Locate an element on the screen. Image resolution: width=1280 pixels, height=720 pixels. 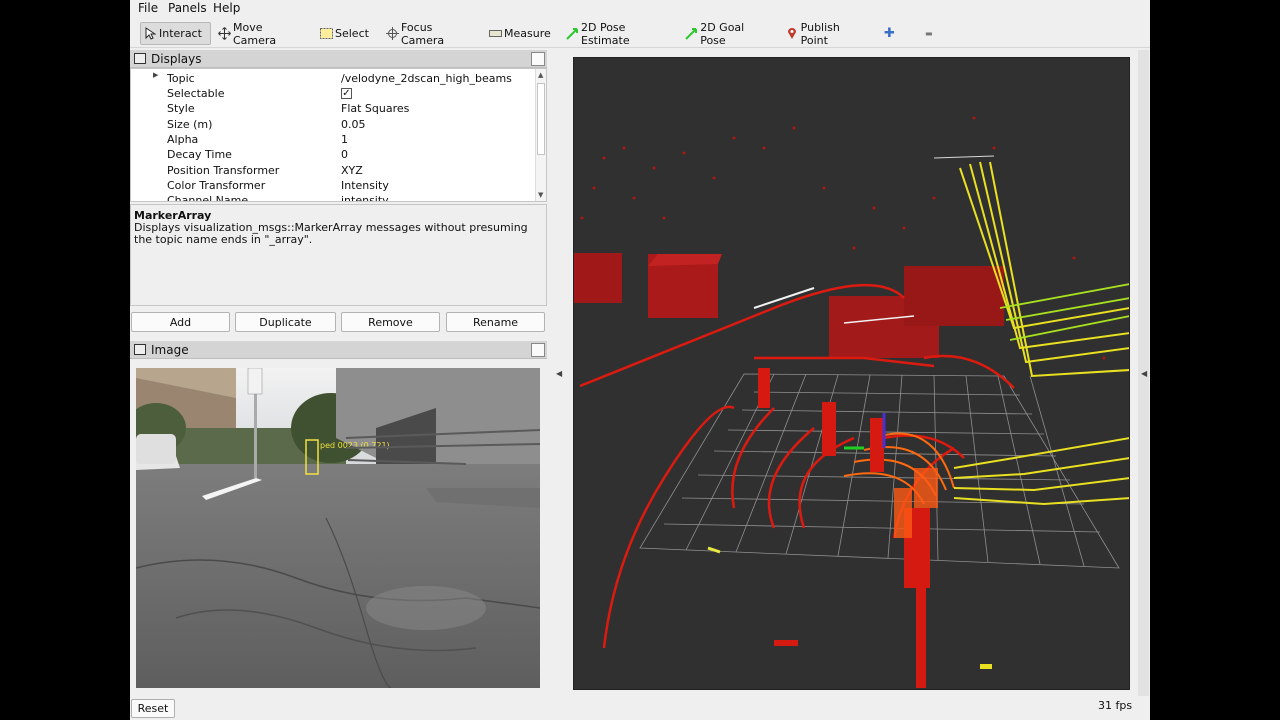
property-row: Topic /velodyne_2dscan_high_beams is located at coordinates (333, 78).